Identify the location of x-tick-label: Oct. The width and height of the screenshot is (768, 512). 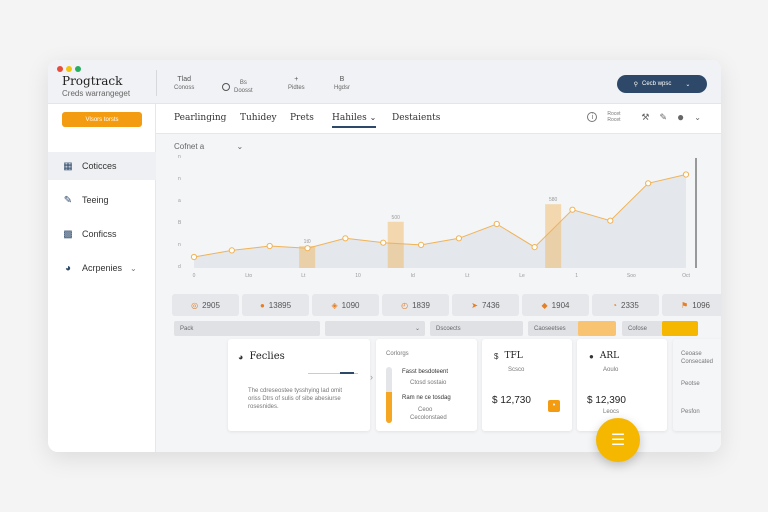
(686, 276).